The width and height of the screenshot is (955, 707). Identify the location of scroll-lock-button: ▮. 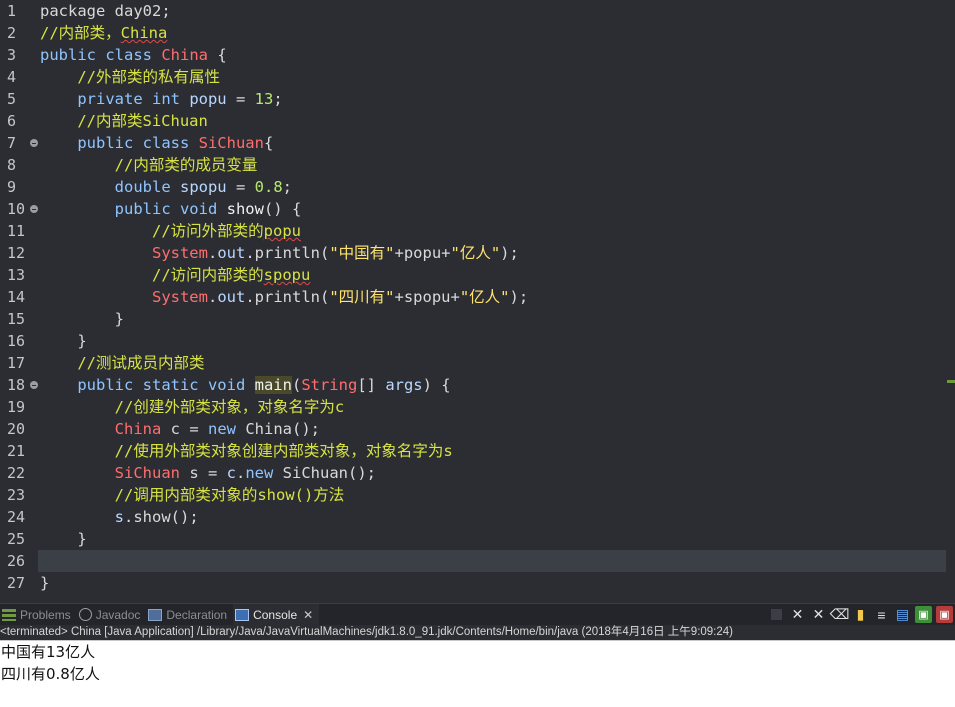
(860, 614).